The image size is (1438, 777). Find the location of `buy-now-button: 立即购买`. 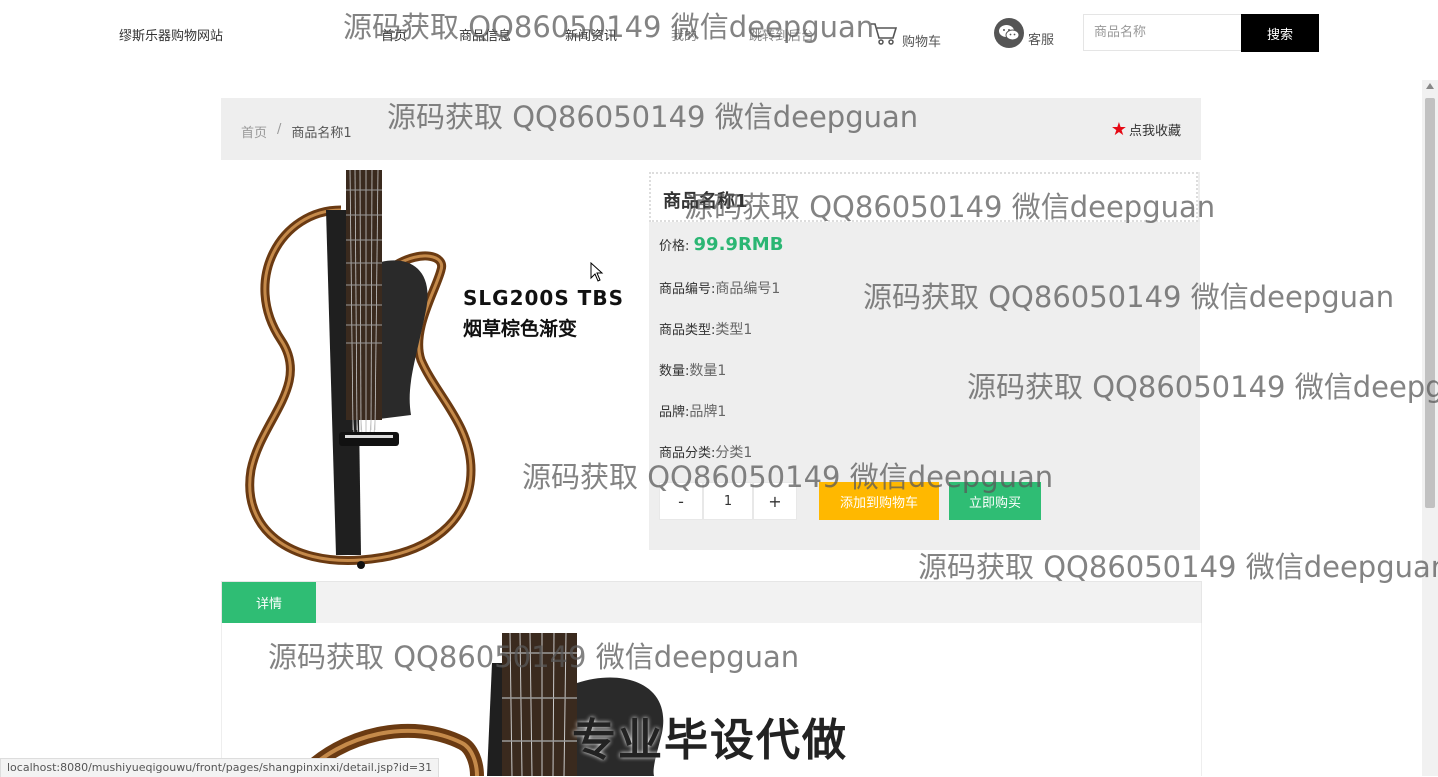

buy-now-button: 立即购买 is located at coordinates (995, 501).